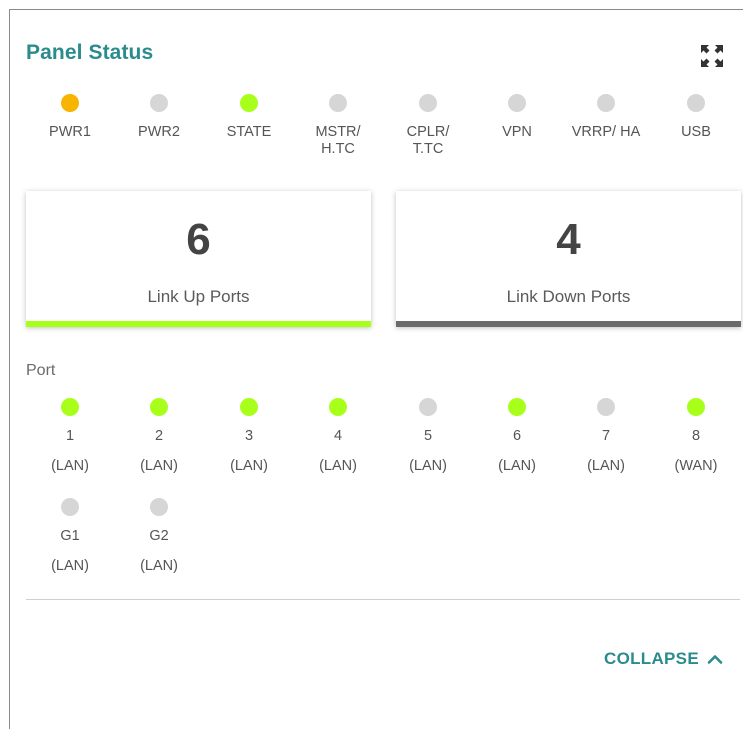  Describe the element at coordinates (651, 658) in the screenshot. I see `collapse-label: COLLAPSE` at that location.